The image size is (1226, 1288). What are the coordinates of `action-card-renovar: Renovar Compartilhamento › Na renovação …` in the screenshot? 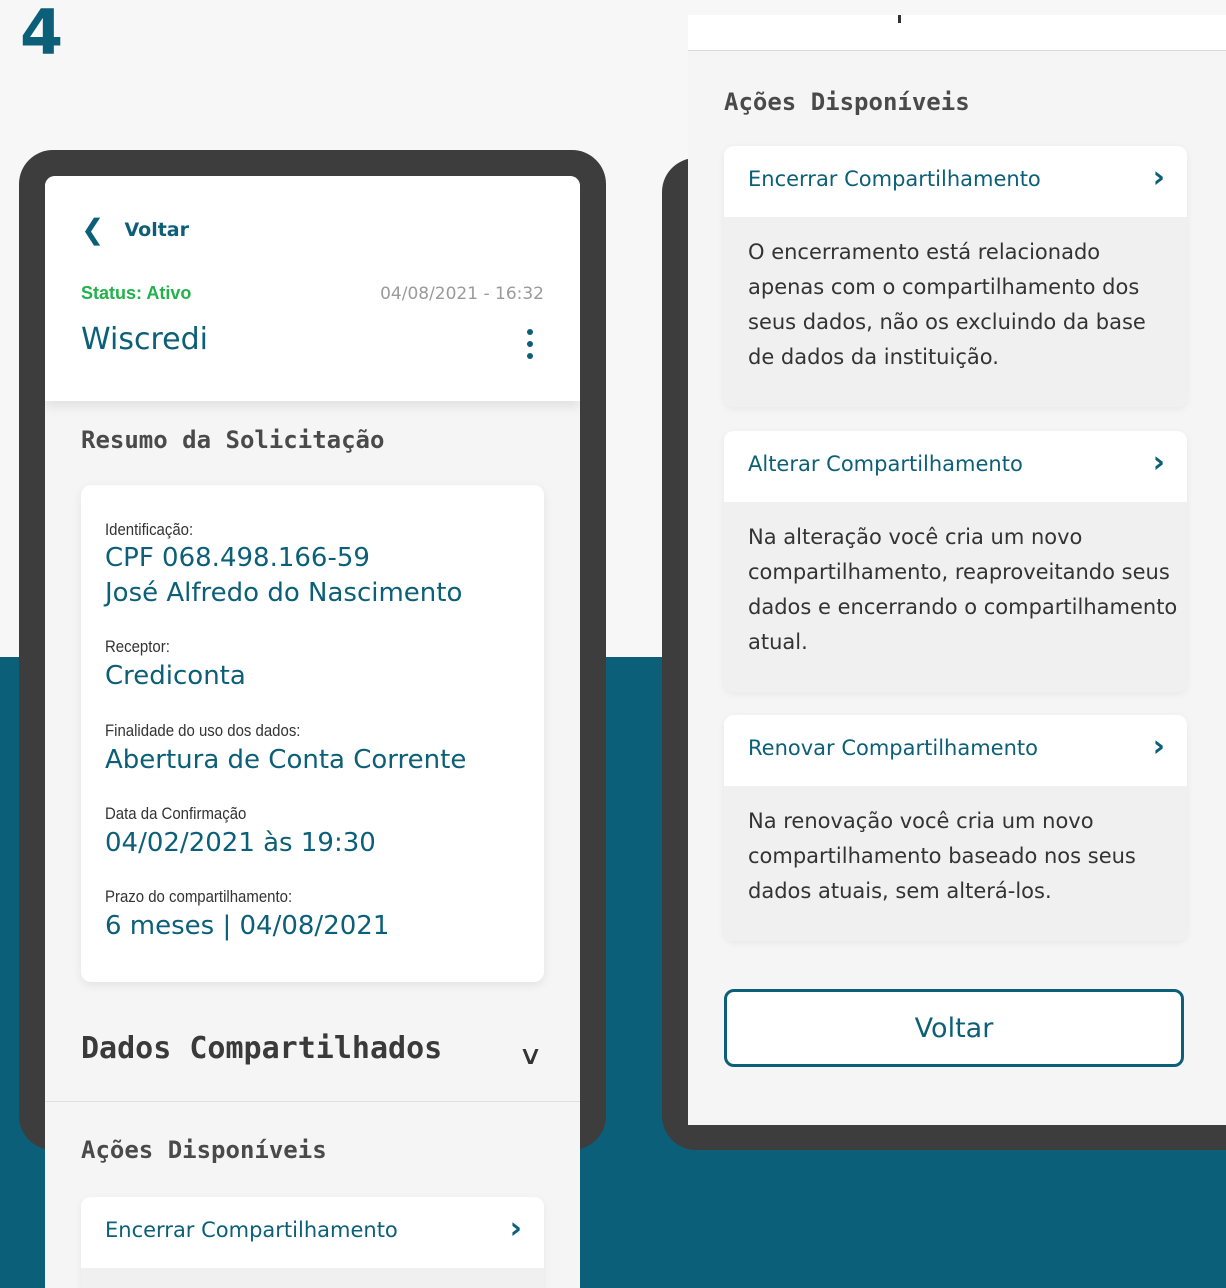 It's located at (955, 828).